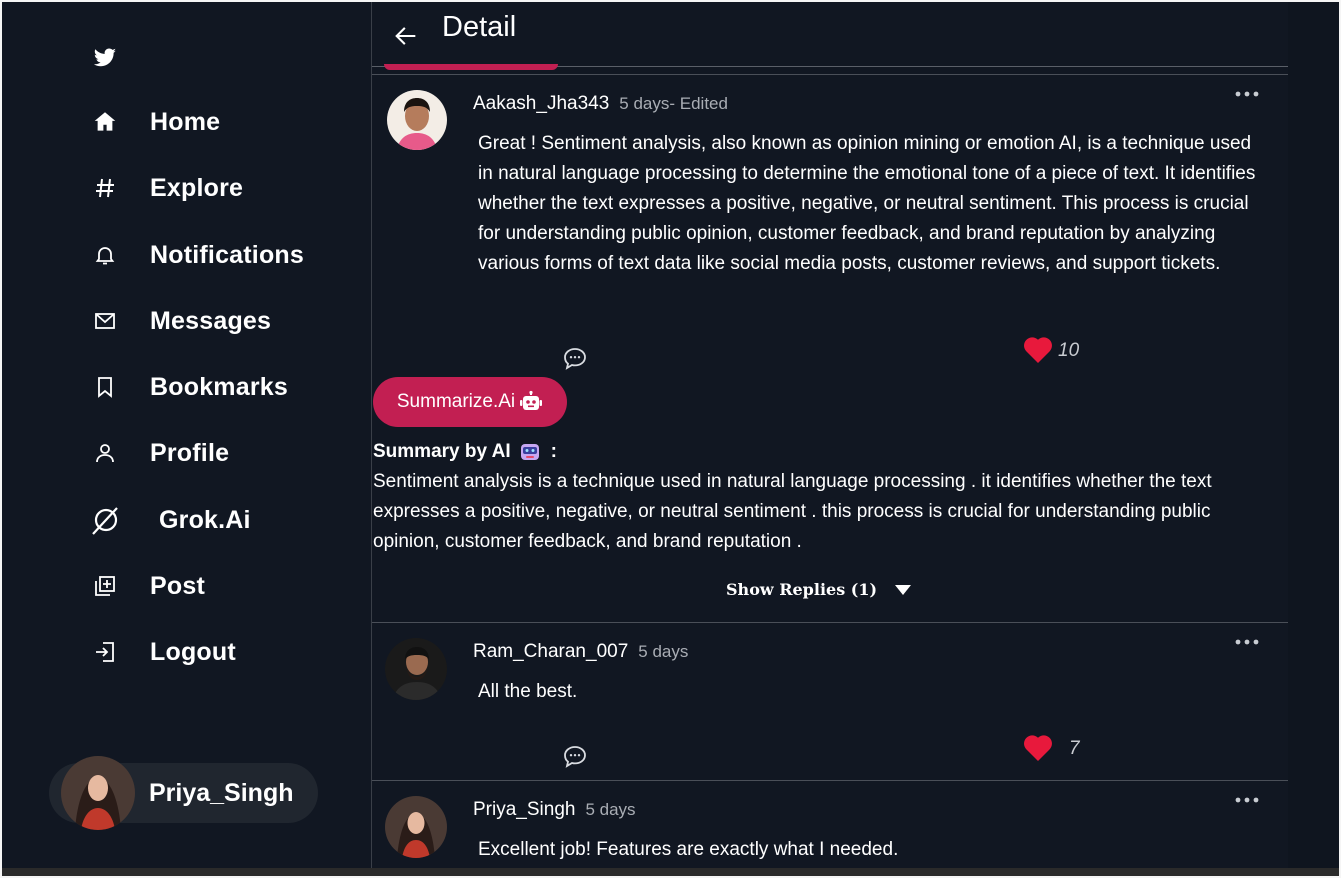 The width and height of the screenshot is (1341, 878). I want to click on sidebar-item-explore: Explore, so click(165, 188).